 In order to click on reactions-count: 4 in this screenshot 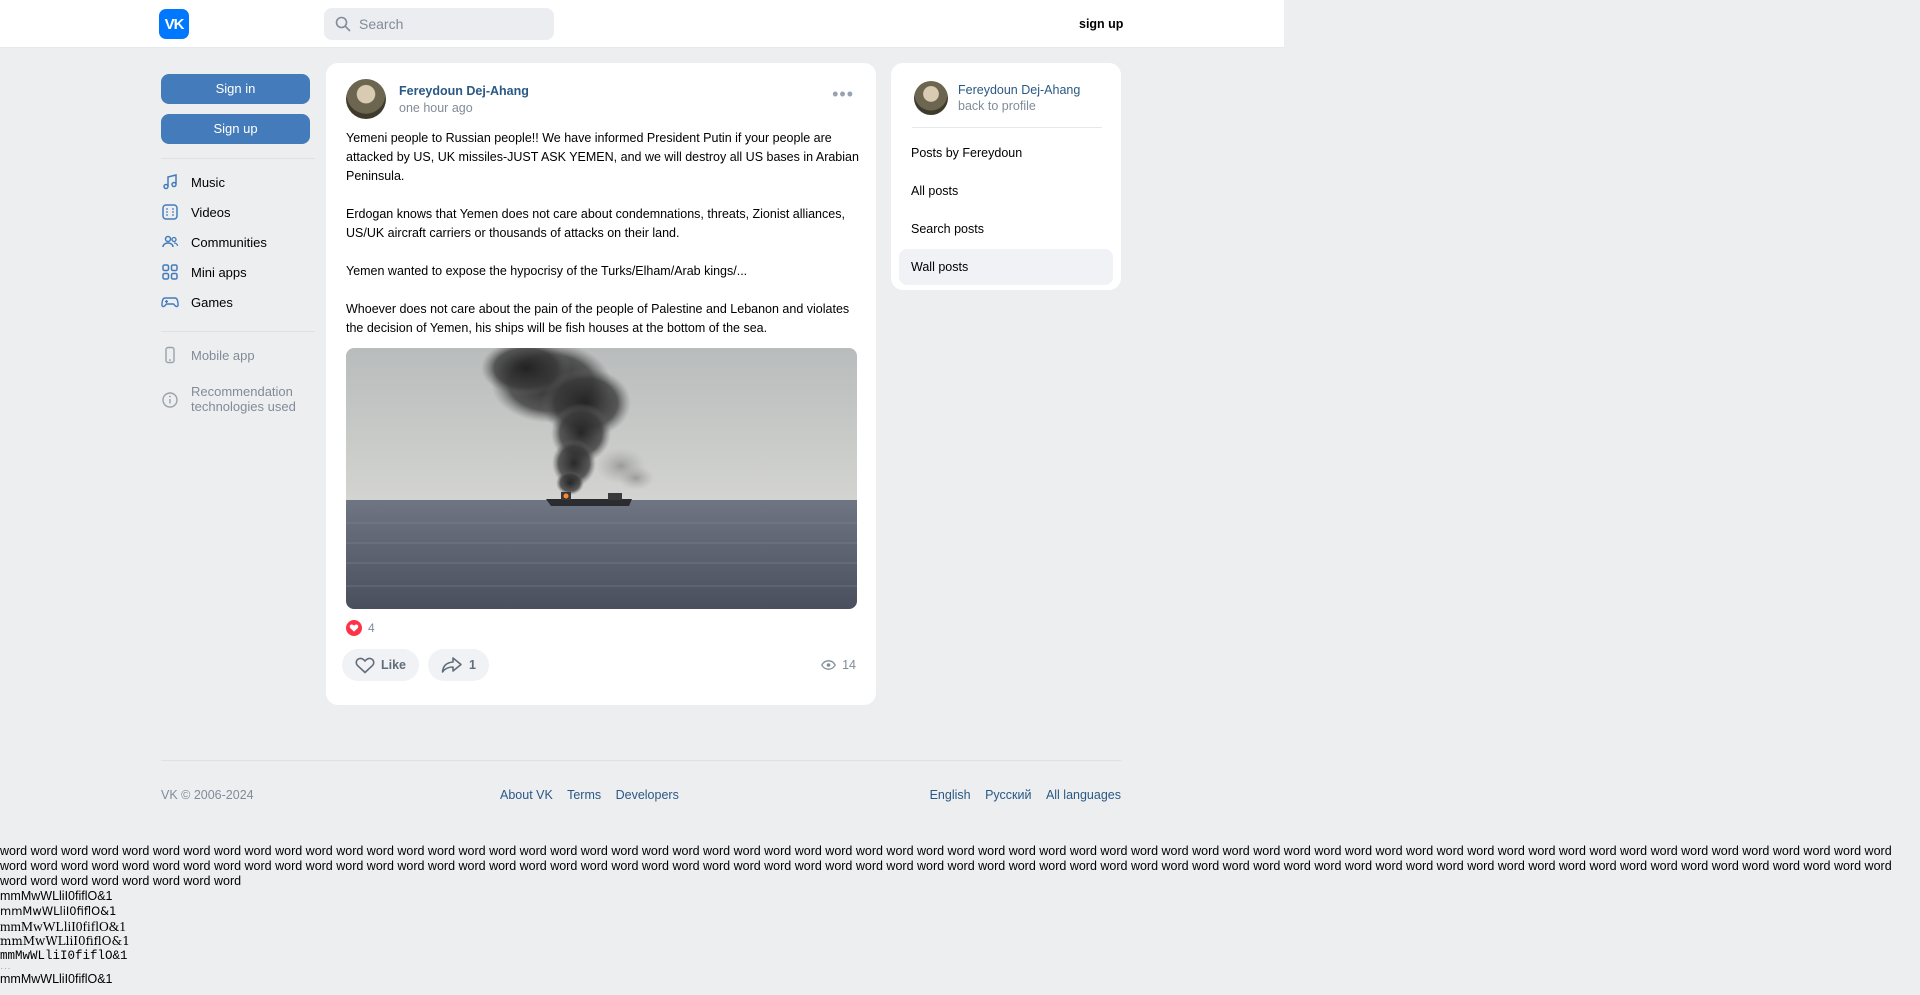, I will do `click(371, 628)`.